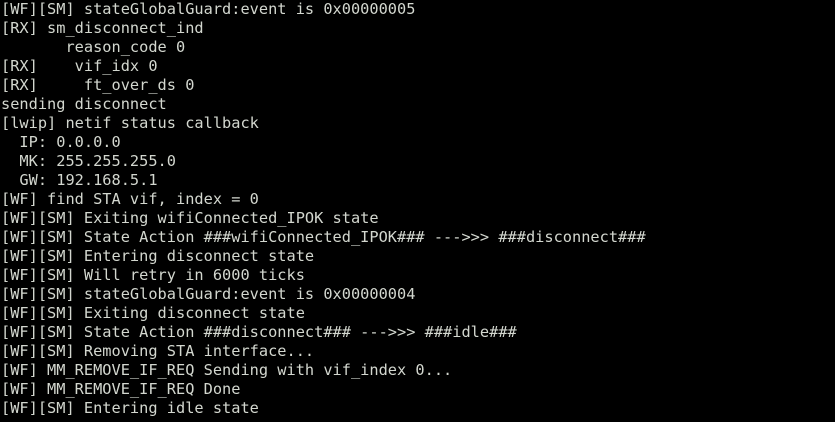  What do you see at coordinates (84, 104) in the screenshot?
I see `terminal-line: sending disconnect` at bounding box center [84, 104].